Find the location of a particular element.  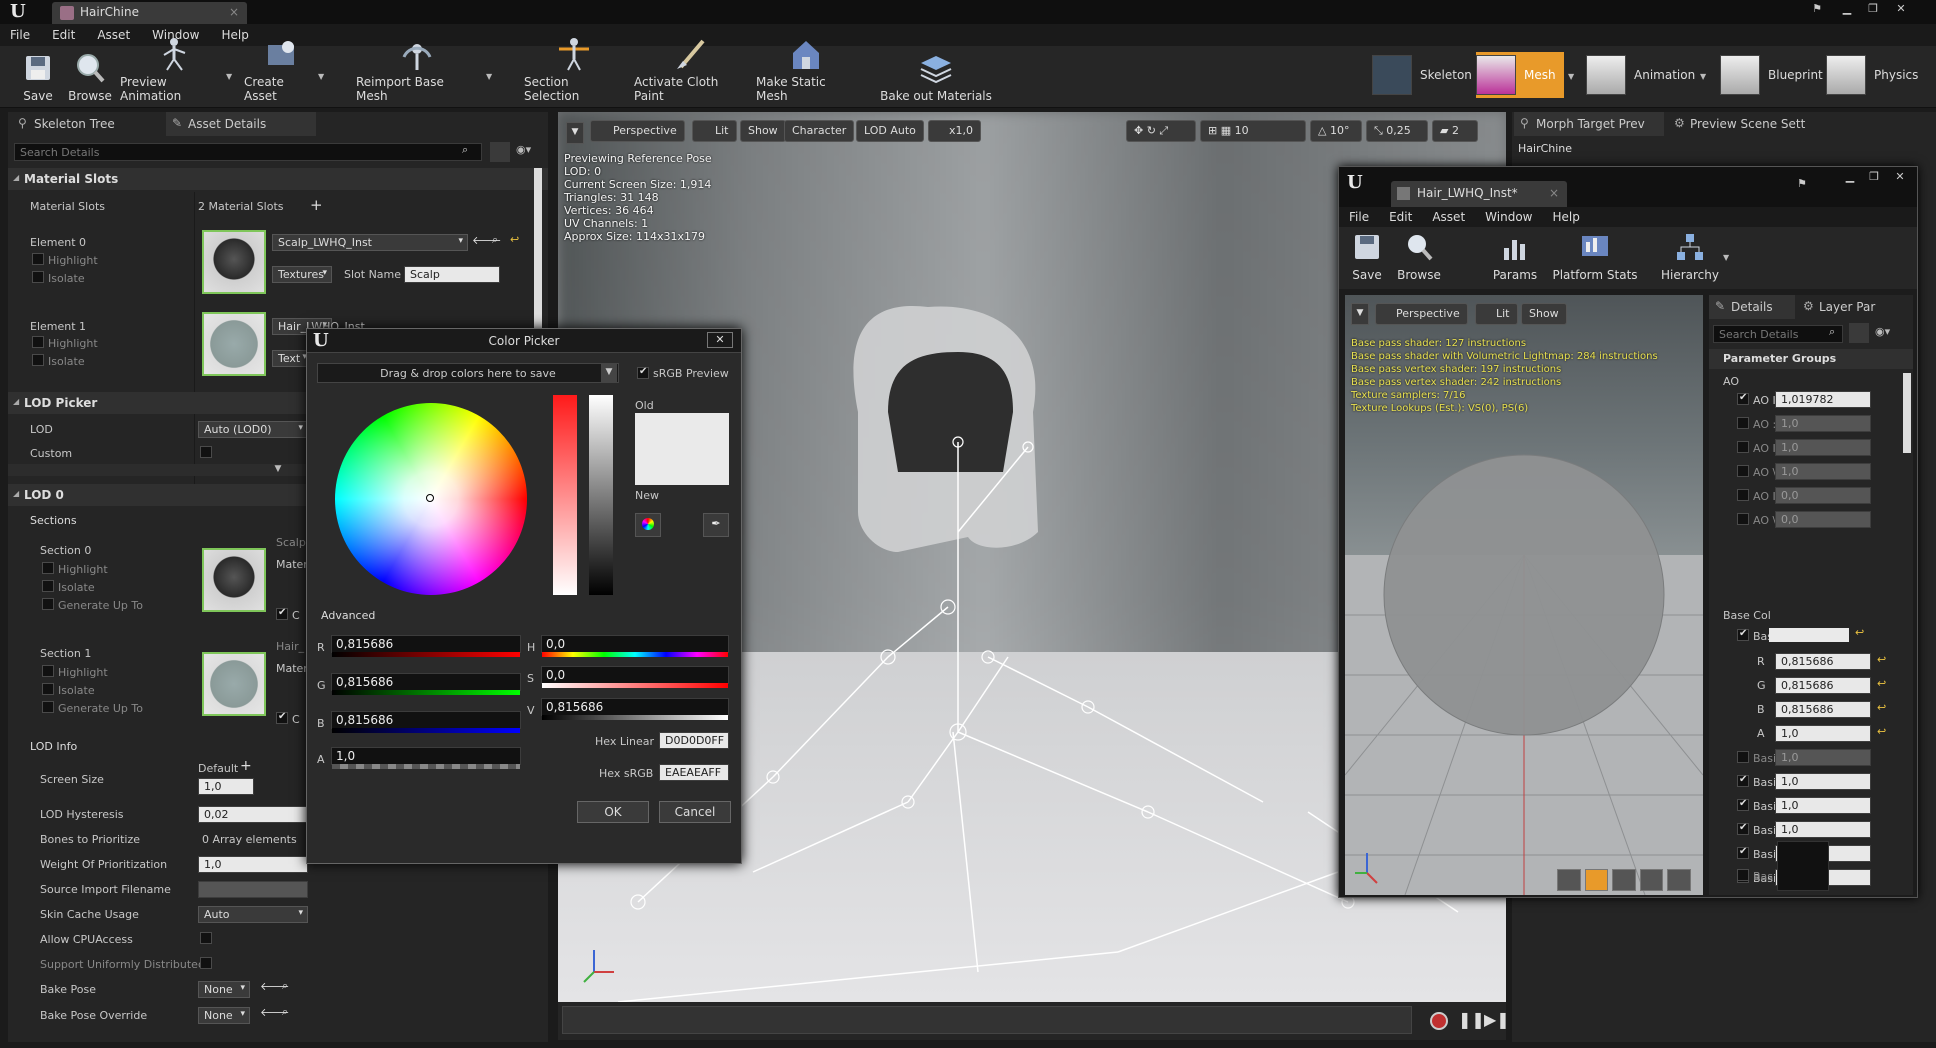

section-1-isolate-checkbox is located at coordinates (48, 689).